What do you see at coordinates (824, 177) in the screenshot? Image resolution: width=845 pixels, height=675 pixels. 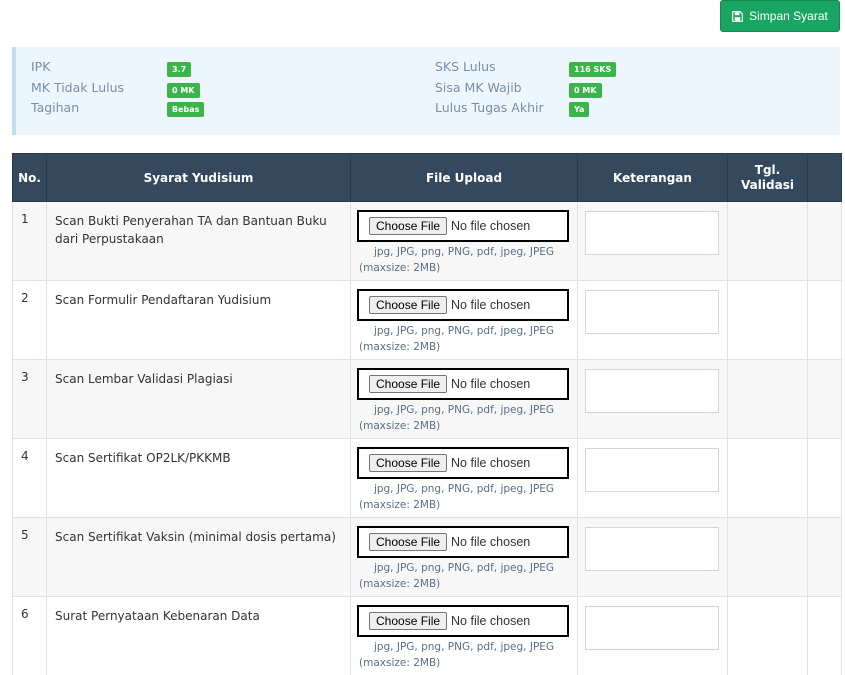 I see `header-extra` at bounding box center [824, 177].